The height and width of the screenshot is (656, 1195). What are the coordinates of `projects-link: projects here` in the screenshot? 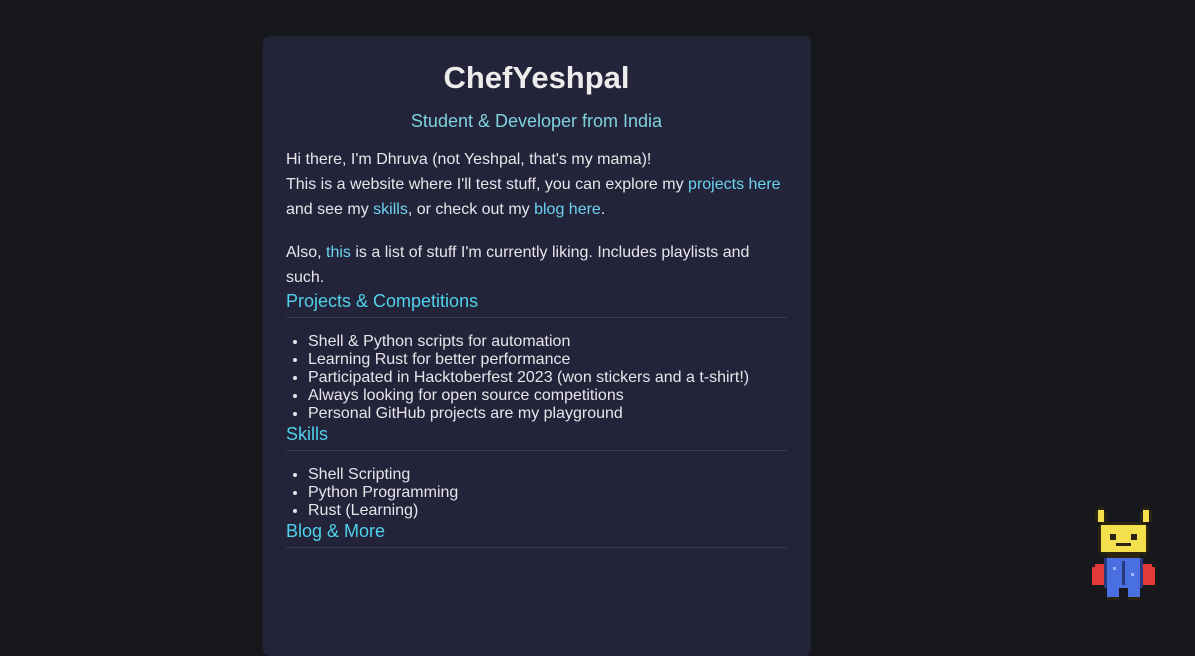 It's located at (734, 184).